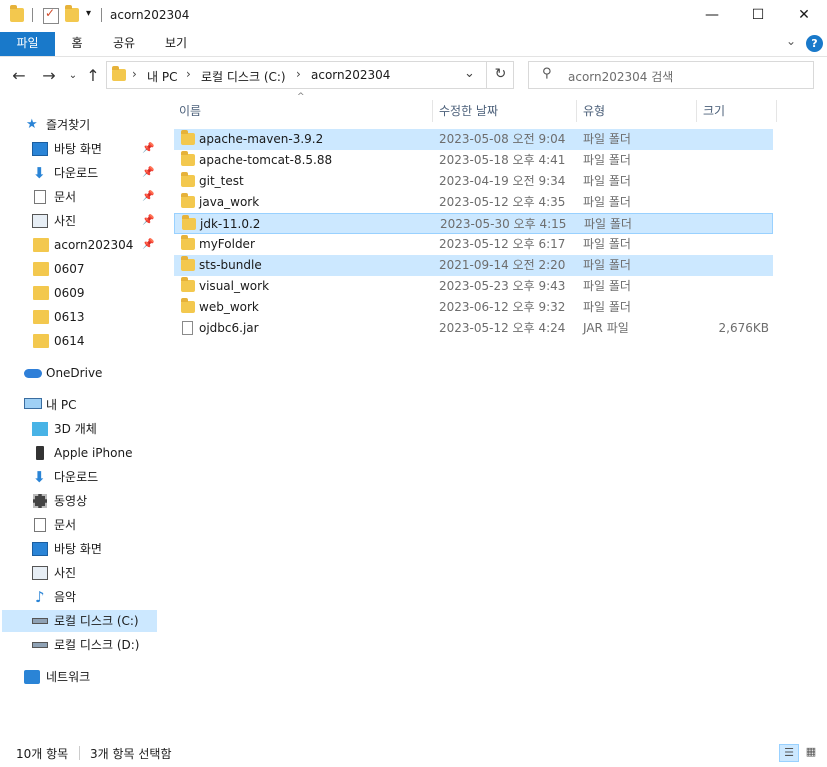  What do you see at coordinates (91, 125) in the screenshot?
I see `nav-quick-access: ★ 즐겨찾기` at bounding box center [91, 125].